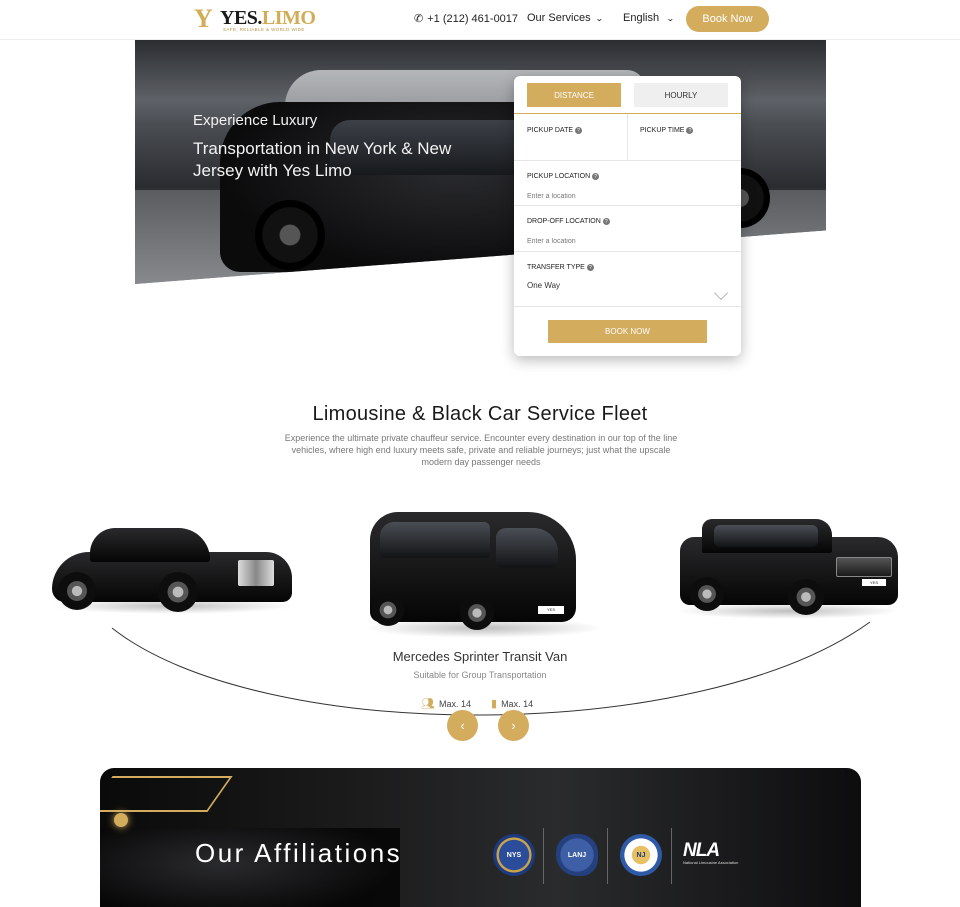 The image size is (960, 907). Describe the element at coordinates (788, 567) in the screenshot. I see `vehicle-suv-image: YES` at that location.